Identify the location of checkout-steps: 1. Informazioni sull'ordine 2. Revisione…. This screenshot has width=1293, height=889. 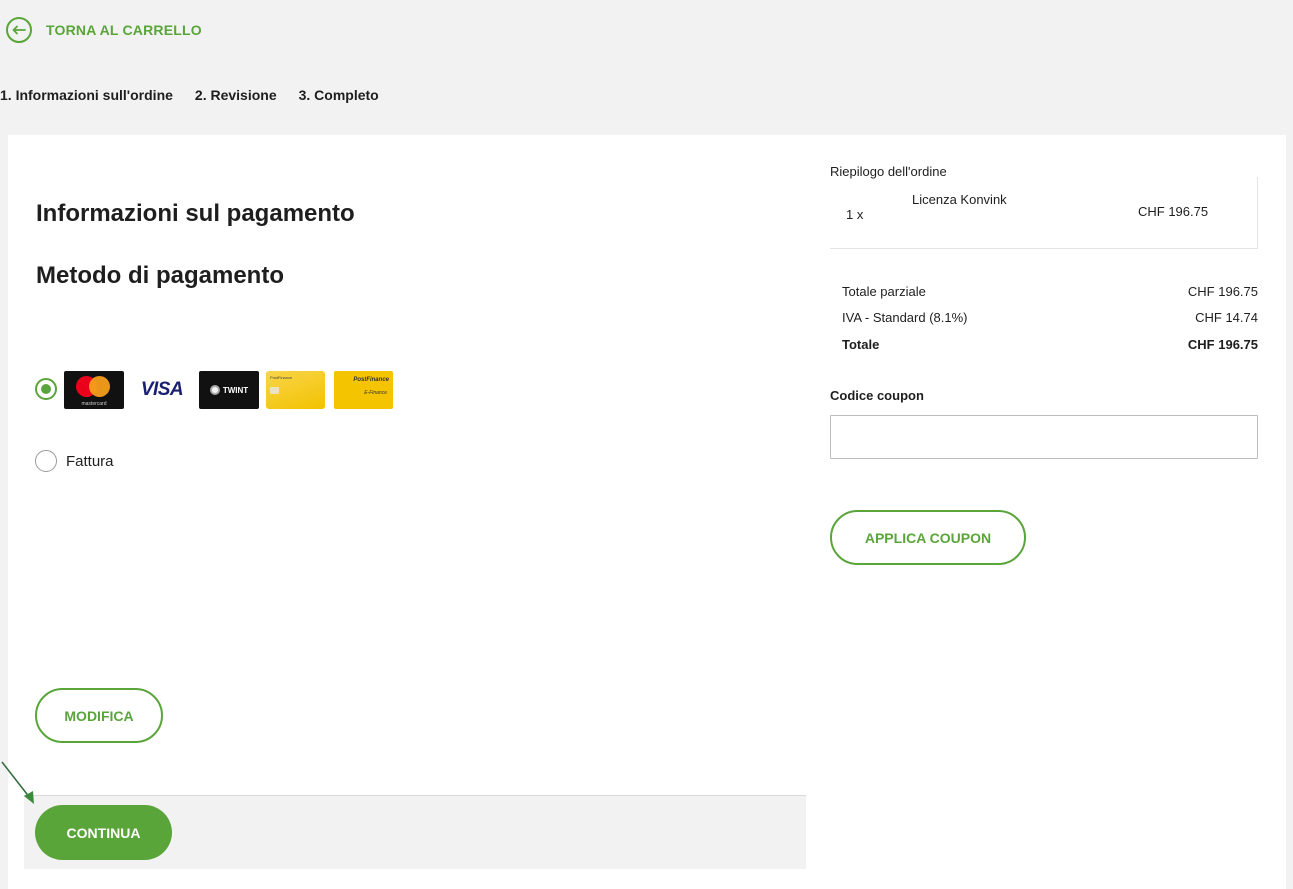
(200, 95).